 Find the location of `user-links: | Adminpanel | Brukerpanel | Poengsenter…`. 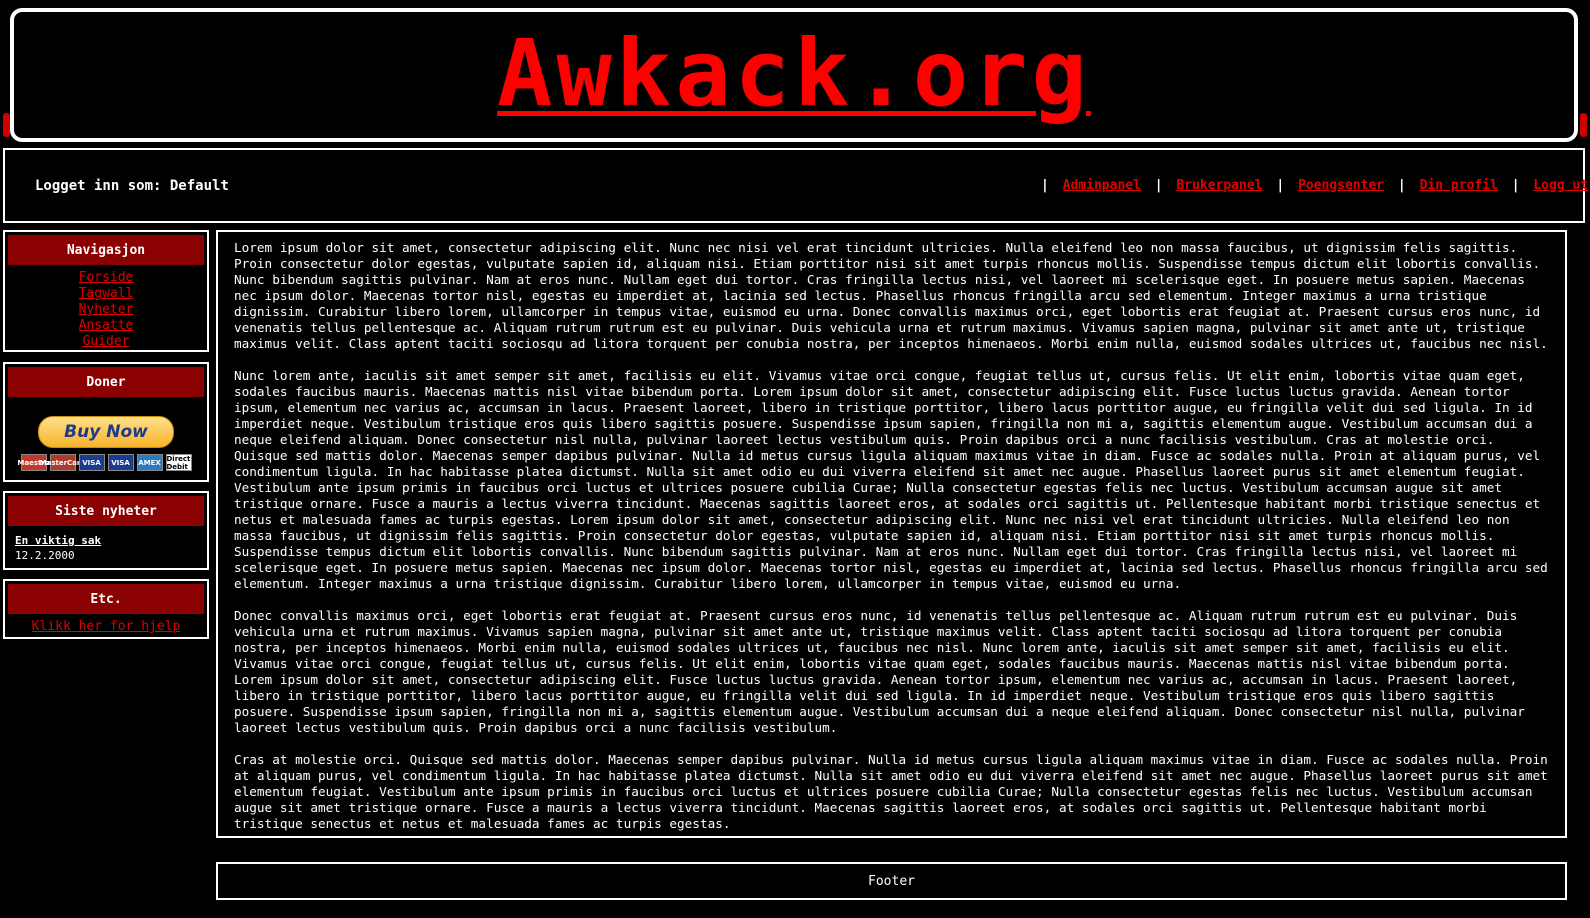

user-links: | Adminpanel | Brukerpanel | Poengsenter… is located at coordinates (1312, 185).